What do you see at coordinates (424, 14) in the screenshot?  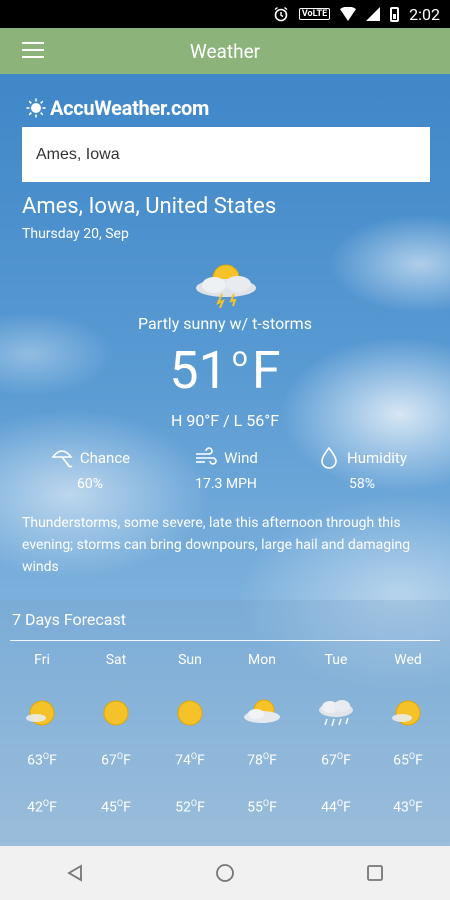 I see `status-time: 2:02` at bounding box center [424, 14].